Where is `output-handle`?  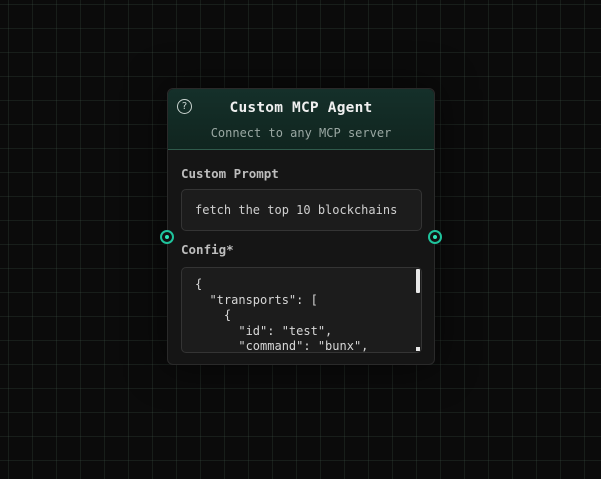
output-handle is located at coordinates (435, 237).